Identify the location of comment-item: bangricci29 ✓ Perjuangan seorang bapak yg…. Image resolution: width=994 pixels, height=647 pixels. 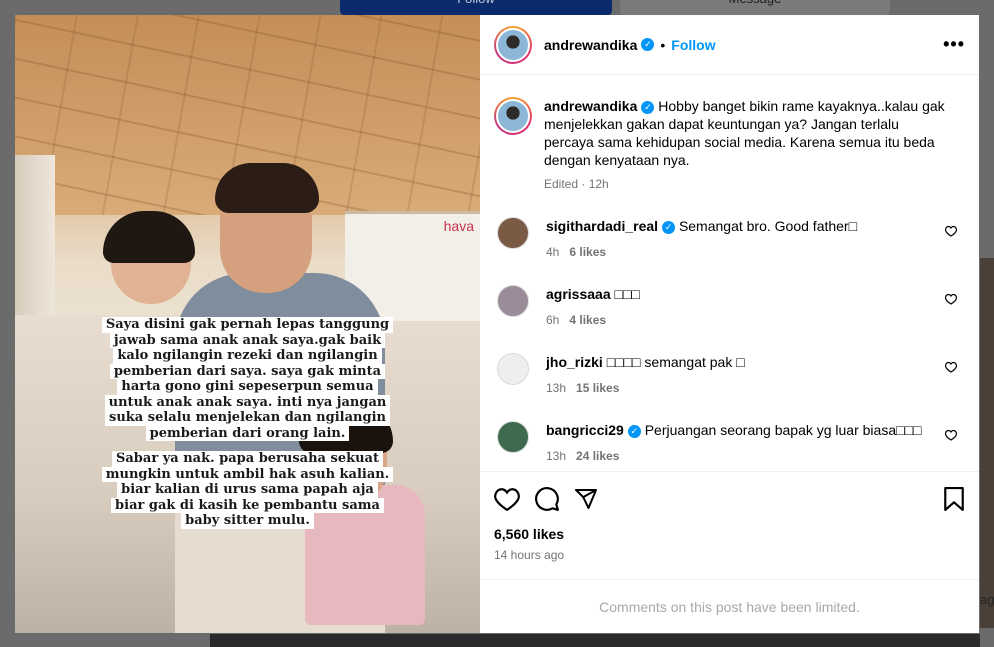
(729, 443).